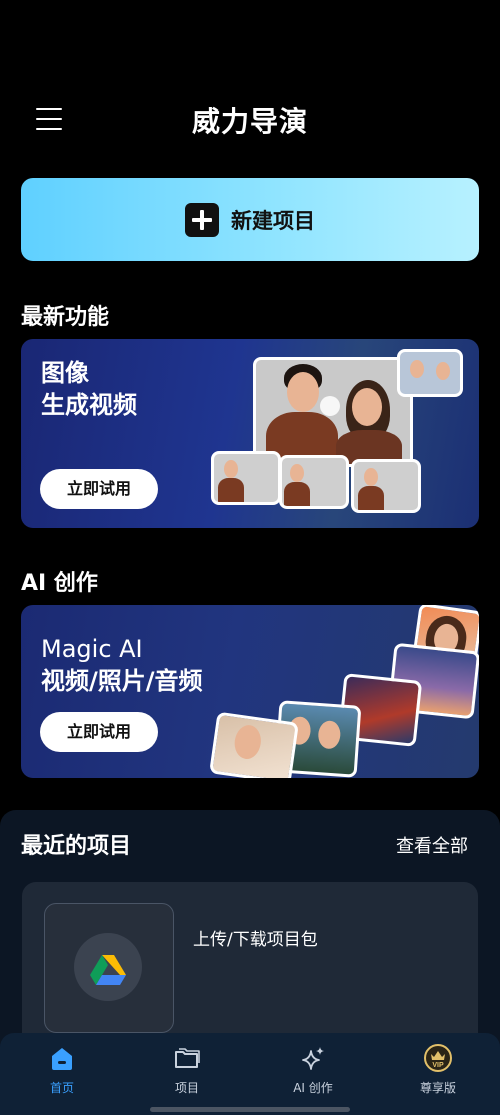  I want to click on latest-features-title: 最新功能, so click(65, 317).